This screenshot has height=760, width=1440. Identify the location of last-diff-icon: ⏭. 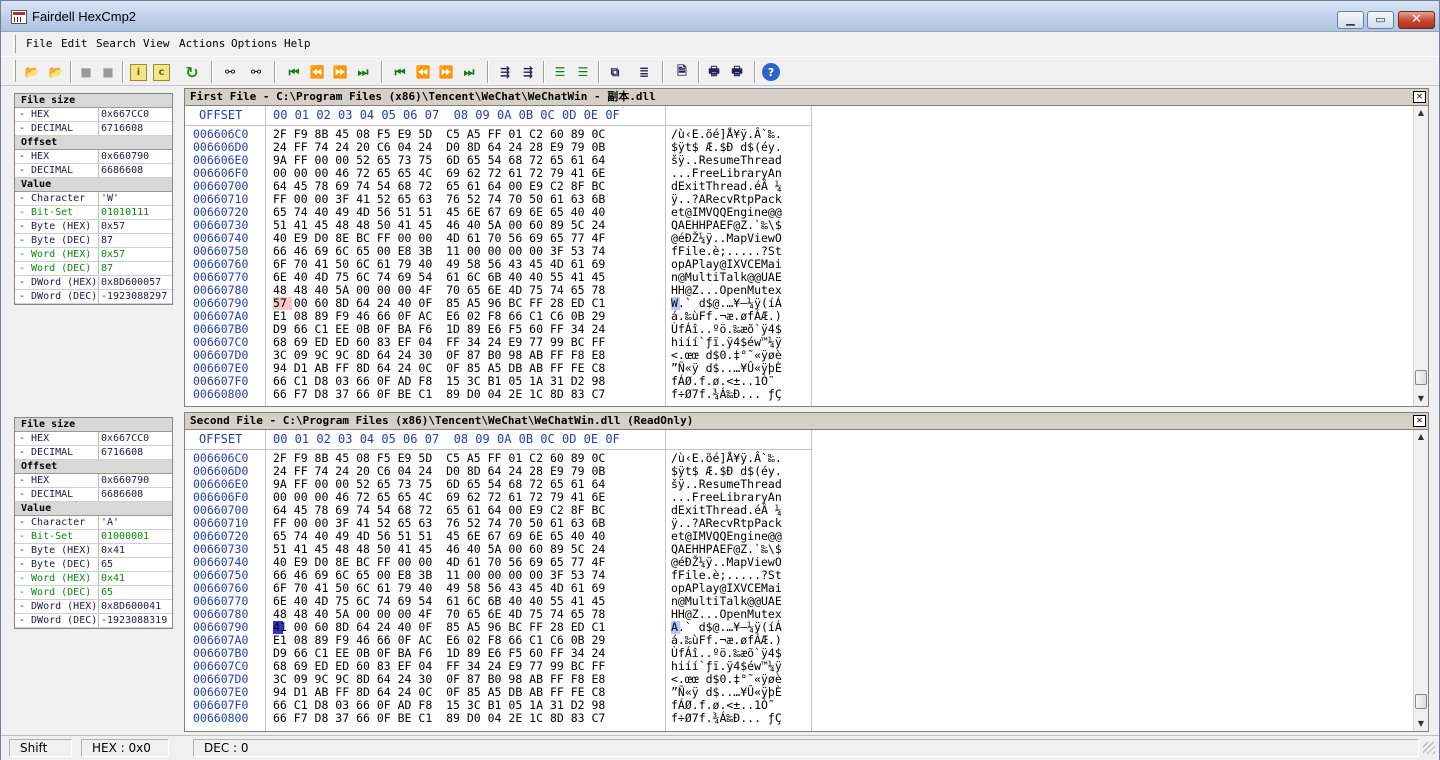
(363, 72).